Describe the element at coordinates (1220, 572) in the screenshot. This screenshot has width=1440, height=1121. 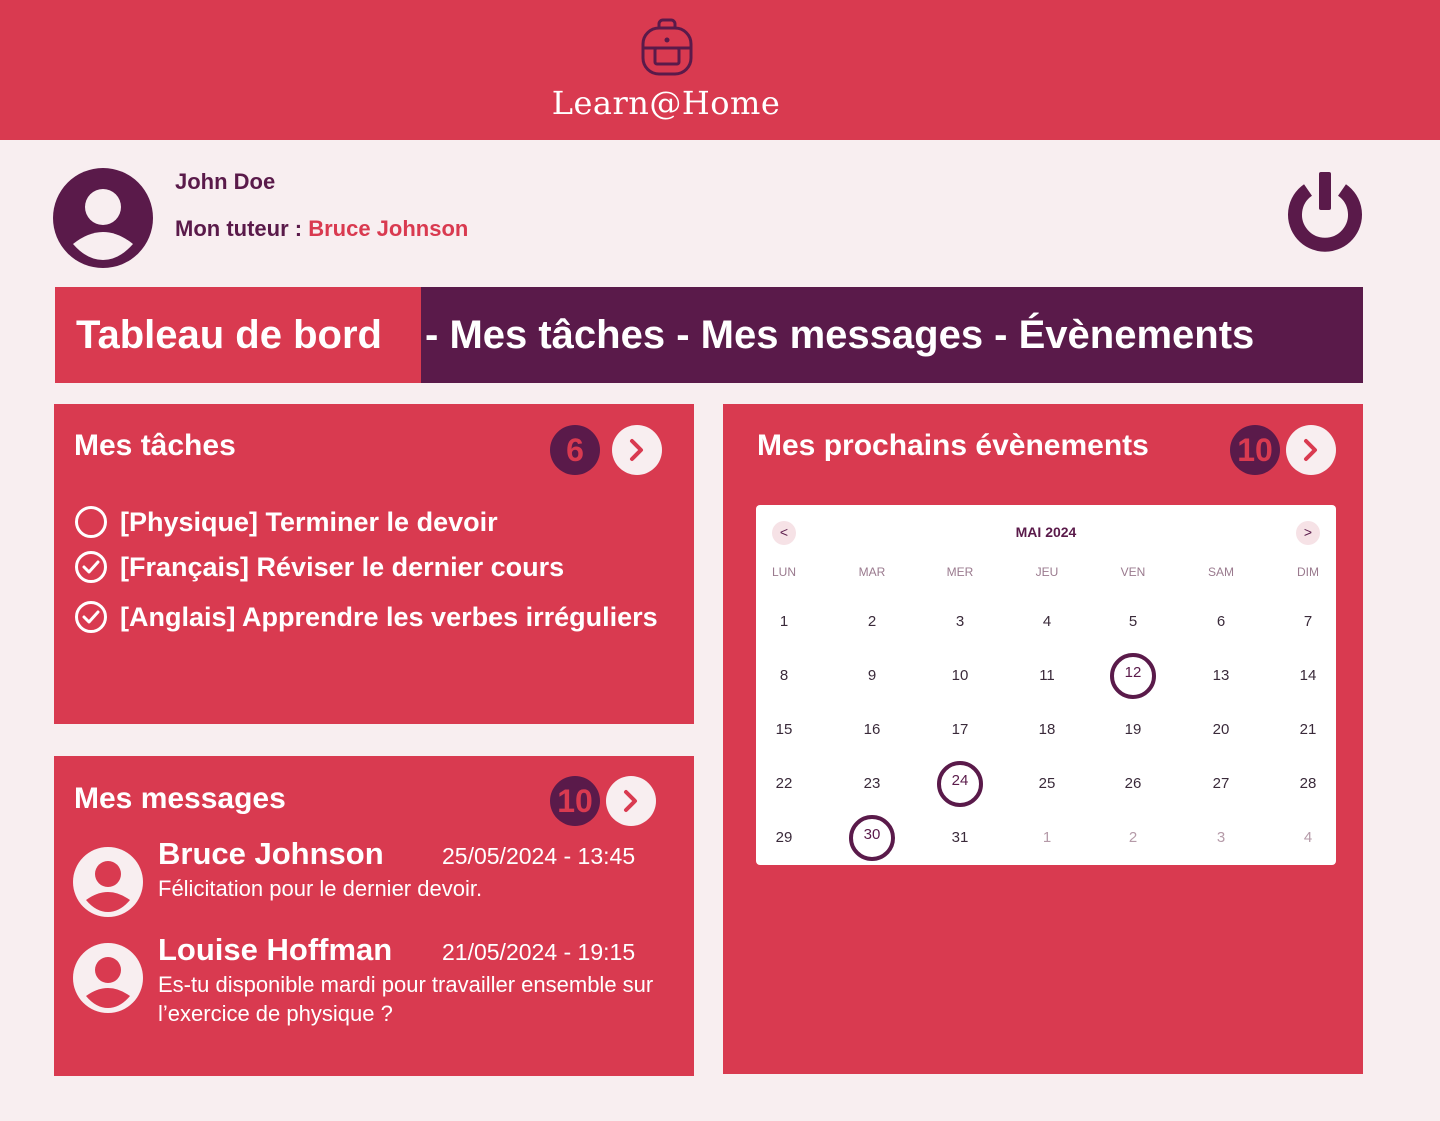
I see `calendar-weekday: SAM` at that location.